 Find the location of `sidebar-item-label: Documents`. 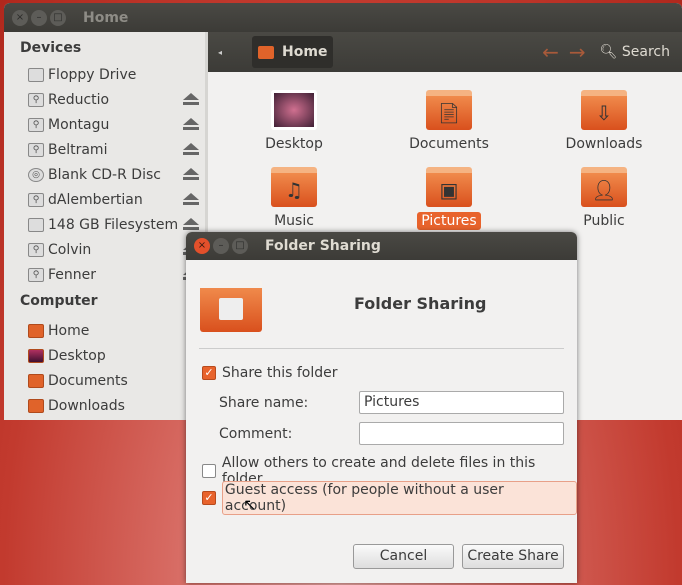

sidebar-item-label: Documents is located at coordinates (88, 380).